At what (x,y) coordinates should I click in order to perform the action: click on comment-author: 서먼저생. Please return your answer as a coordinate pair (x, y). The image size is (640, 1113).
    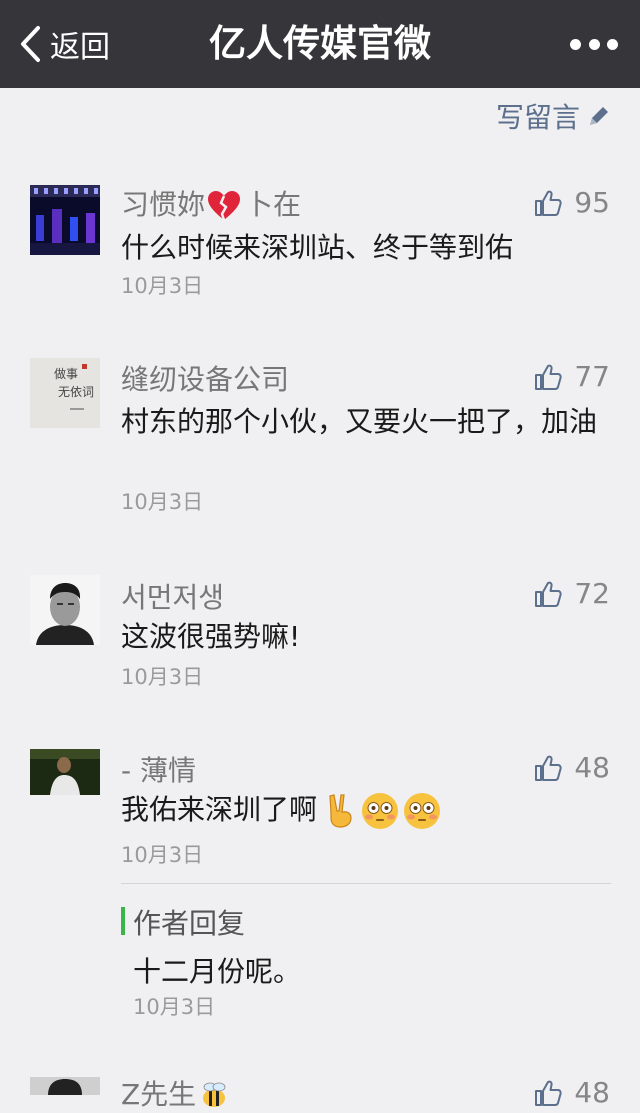
    Looking at the image, I should click on (173, 597).